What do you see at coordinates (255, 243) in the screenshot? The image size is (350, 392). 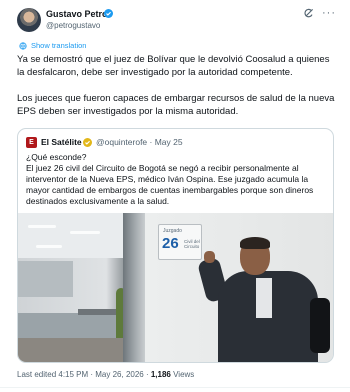 I see `person-hair` at bounding box center [255, 243].